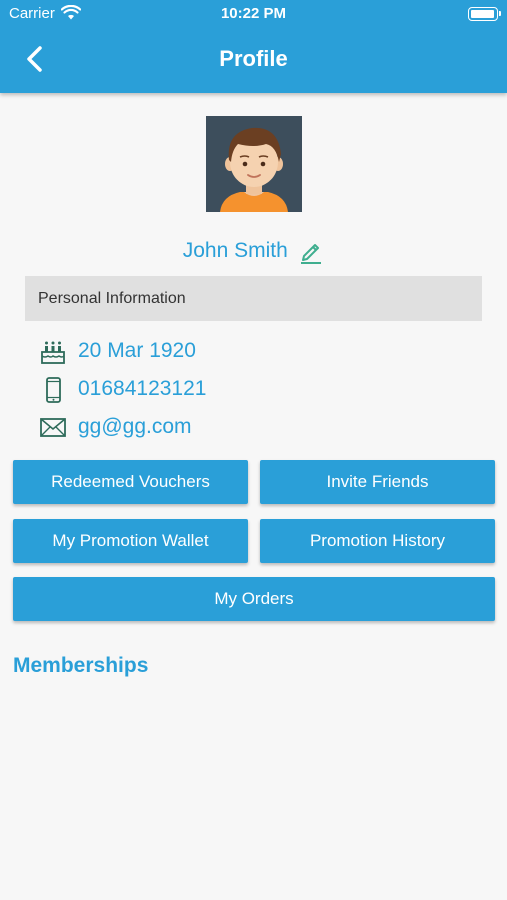 The image size is (507, 900). I want to click on avatar, so click(254, 164).